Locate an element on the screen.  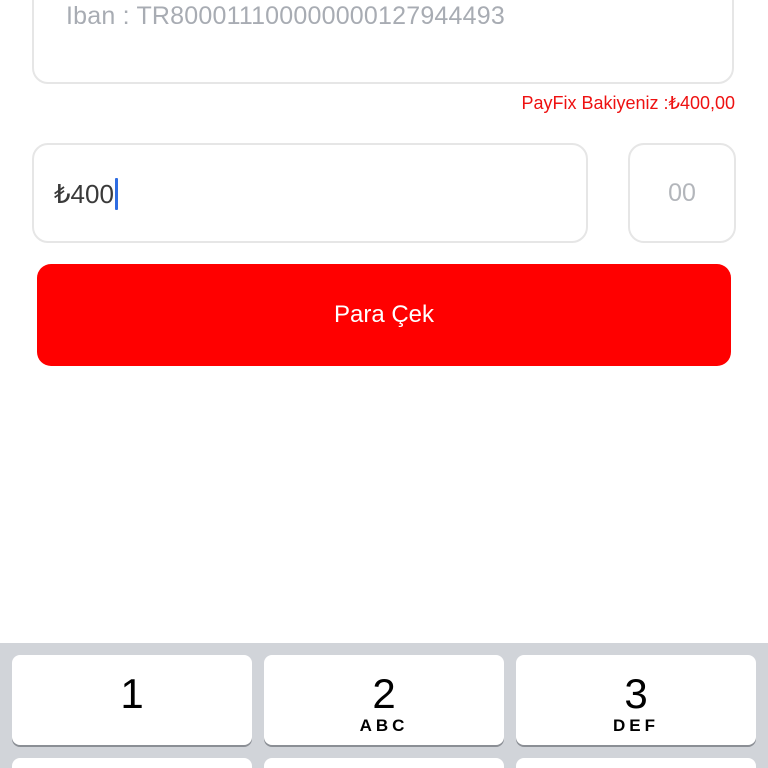
text-caret is located at coordinates (116, 194).